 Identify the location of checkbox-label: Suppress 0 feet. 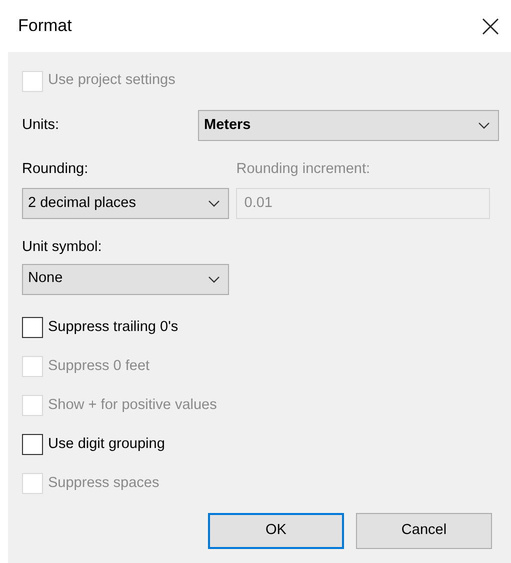
(99, 366).